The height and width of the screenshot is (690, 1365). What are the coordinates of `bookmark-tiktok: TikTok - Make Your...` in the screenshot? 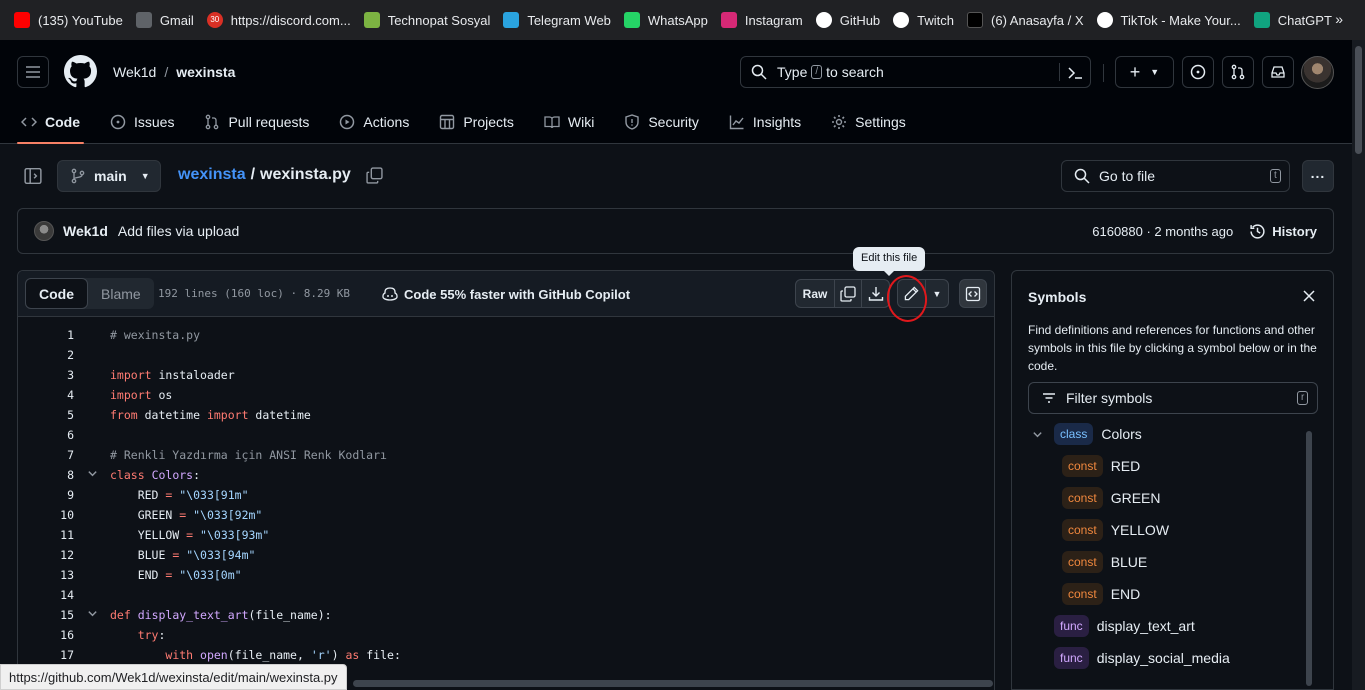 It's located at (1168, 20).